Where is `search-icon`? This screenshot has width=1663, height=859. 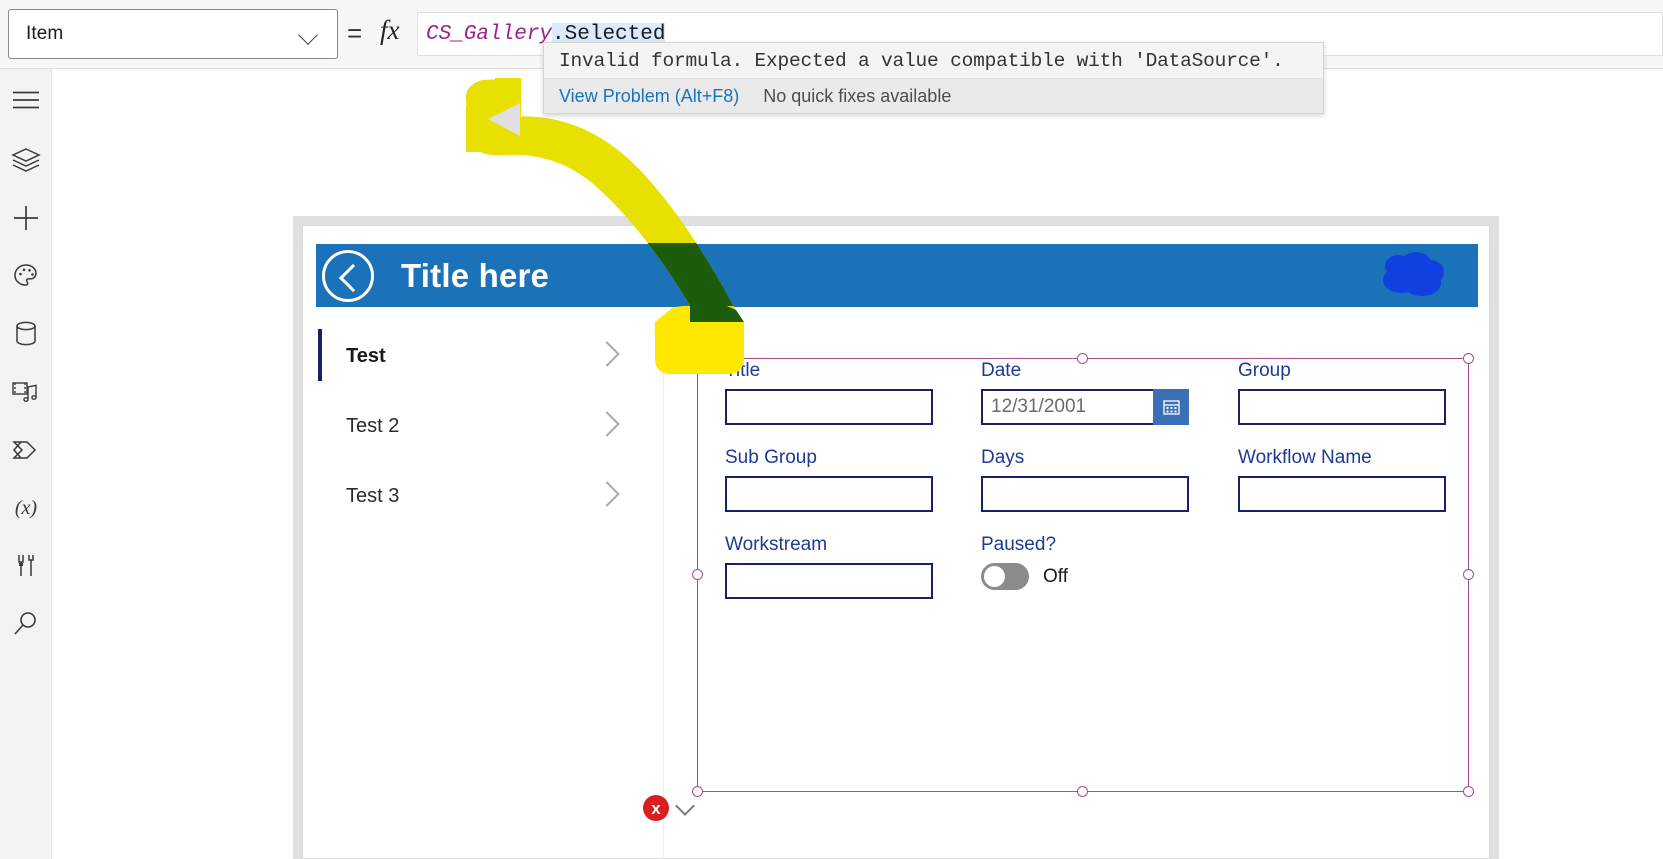
search-icon is located at coordinates (26, 624).